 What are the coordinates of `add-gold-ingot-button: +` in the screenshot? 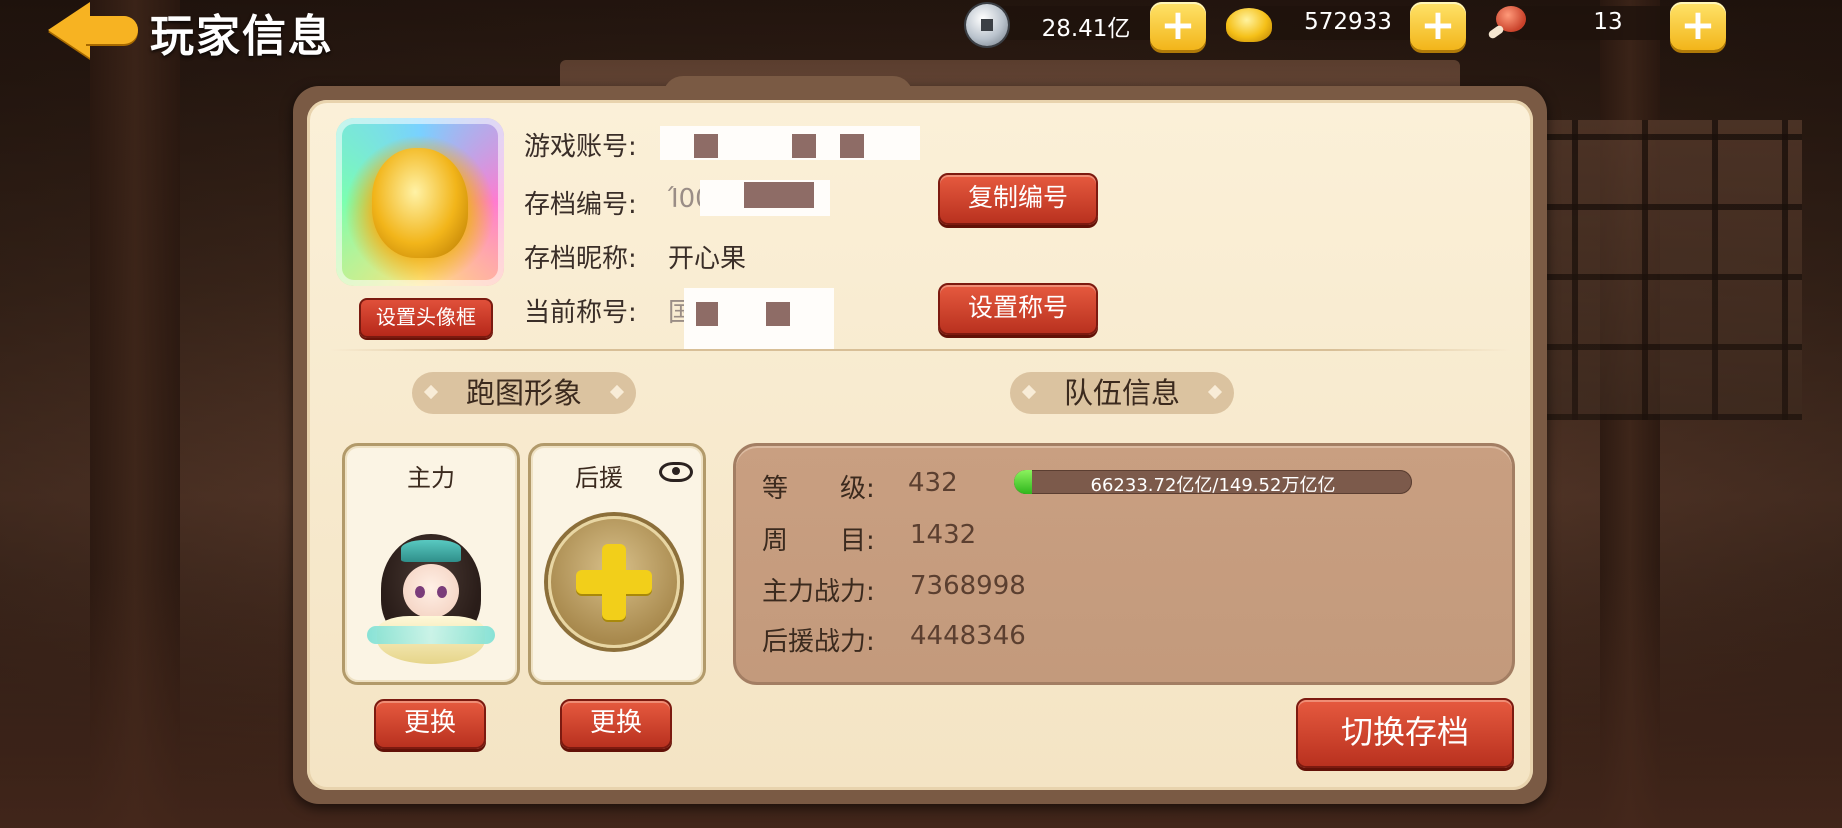 It's located at (1438, 26).